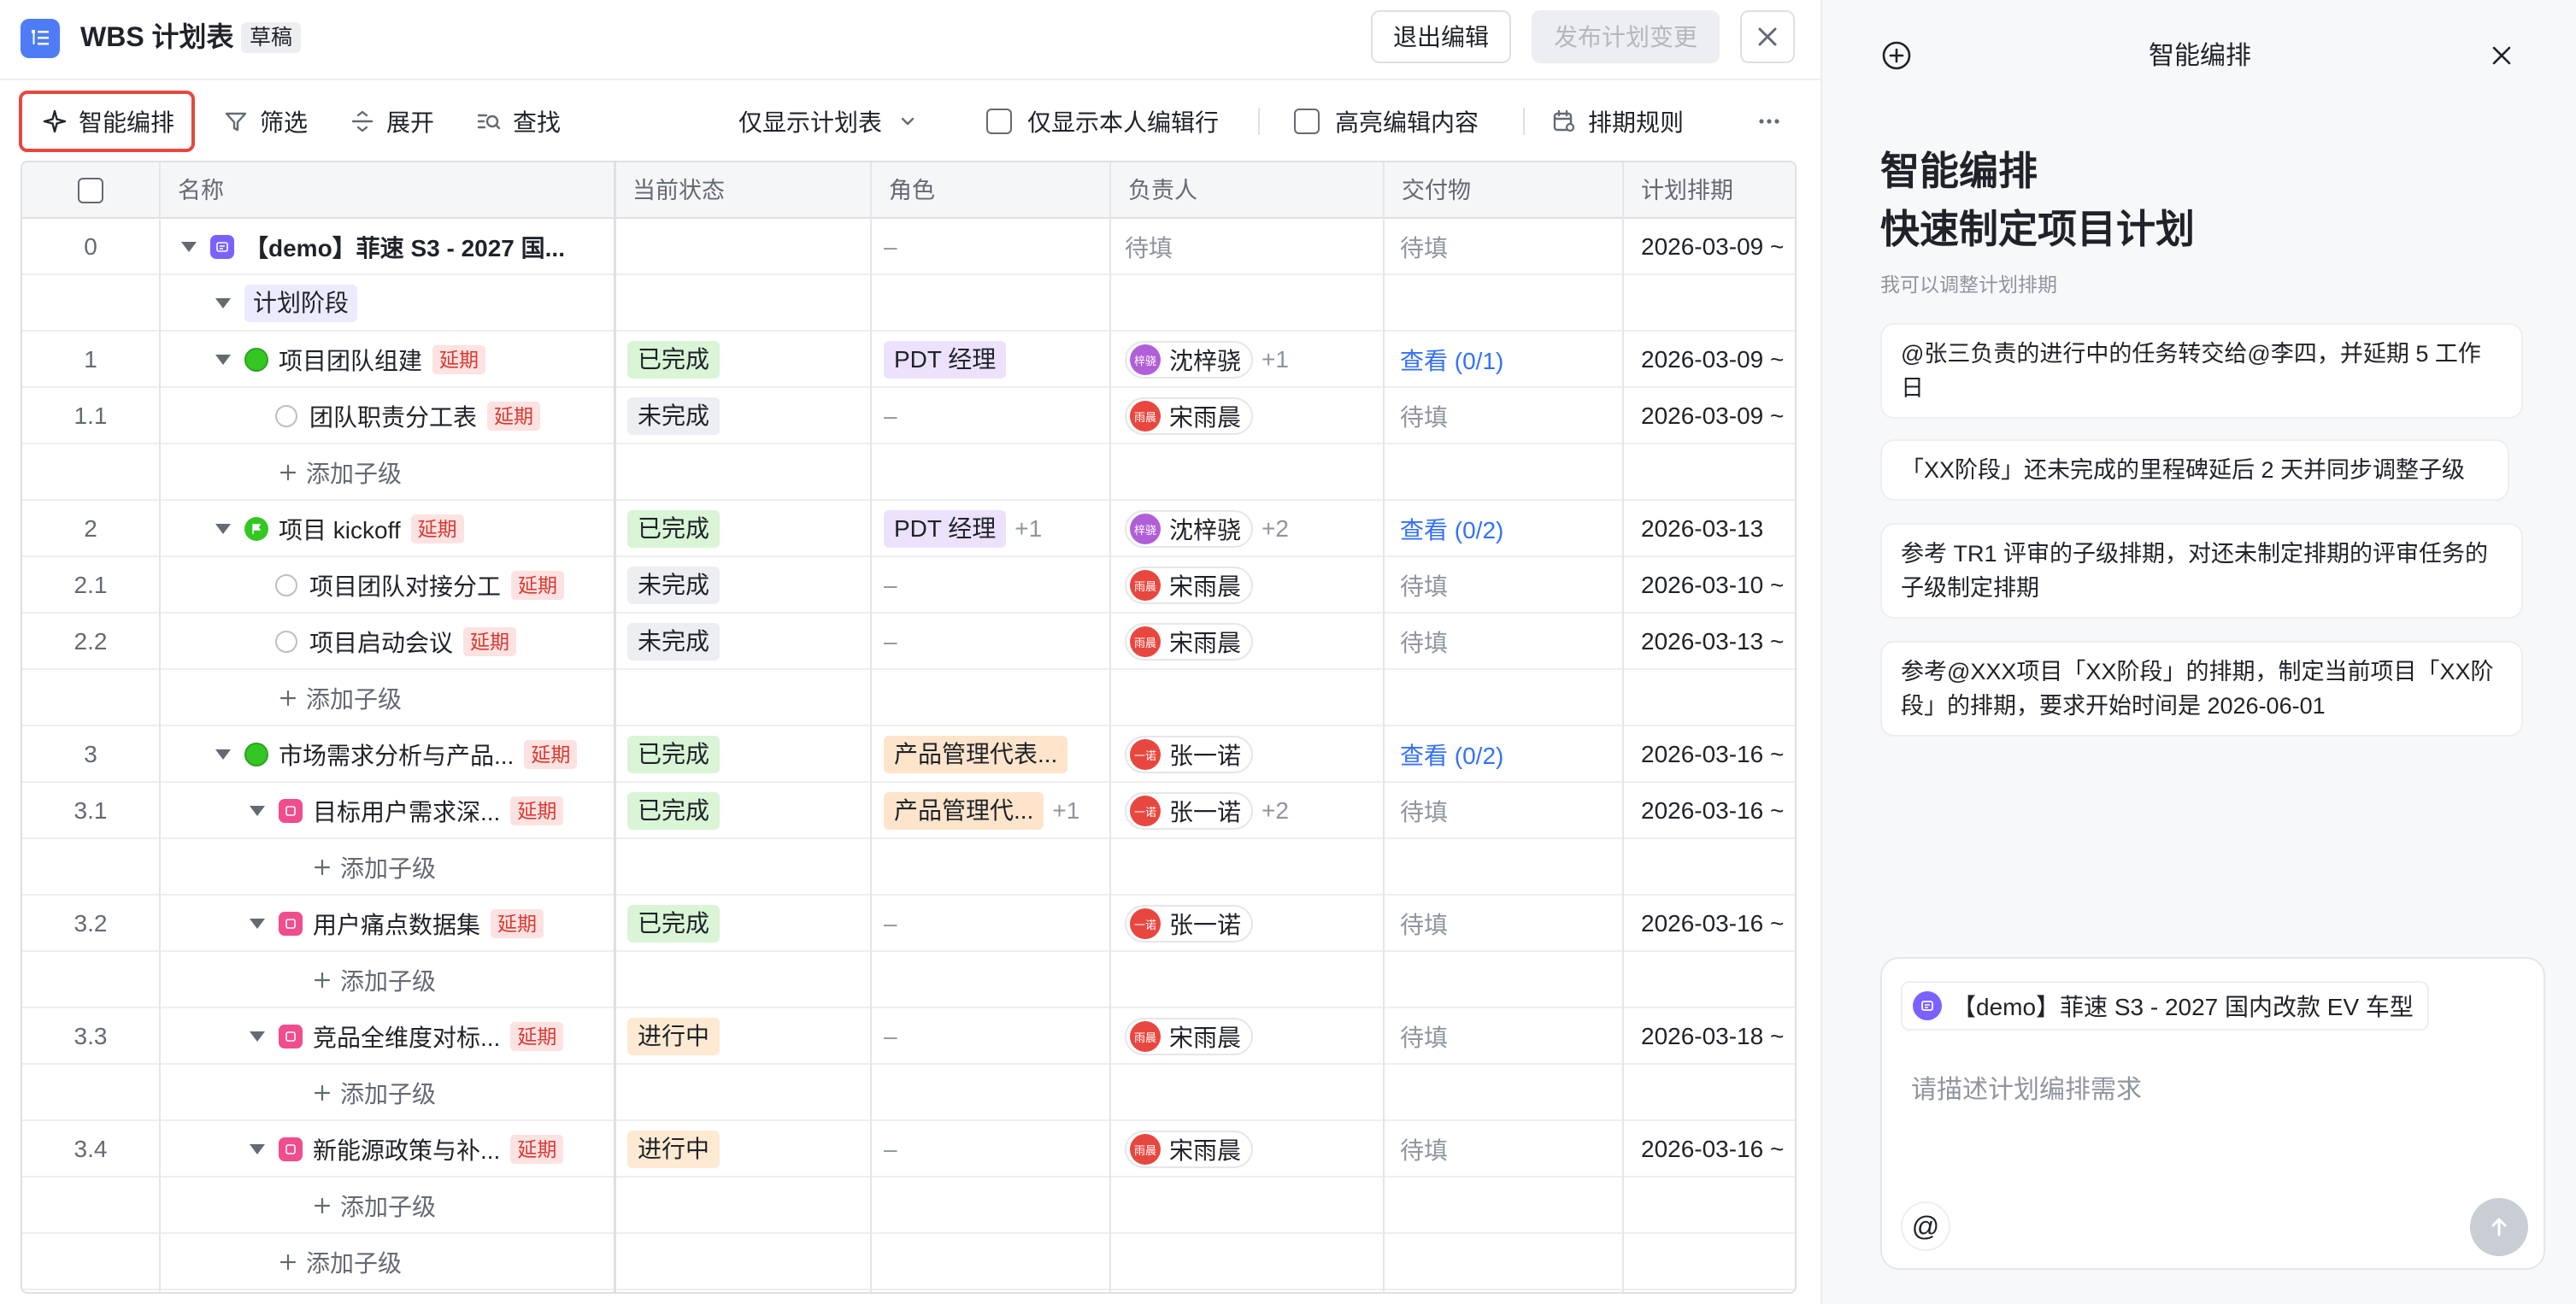 Image resolution: width=2576 pixels, height=1304 pixels. What do you see at coordinates (1386, 121) in the screenshot?
I see `highlight-edits-checkbox: 高亮编辑内容` at bounding box center [1386, 121].